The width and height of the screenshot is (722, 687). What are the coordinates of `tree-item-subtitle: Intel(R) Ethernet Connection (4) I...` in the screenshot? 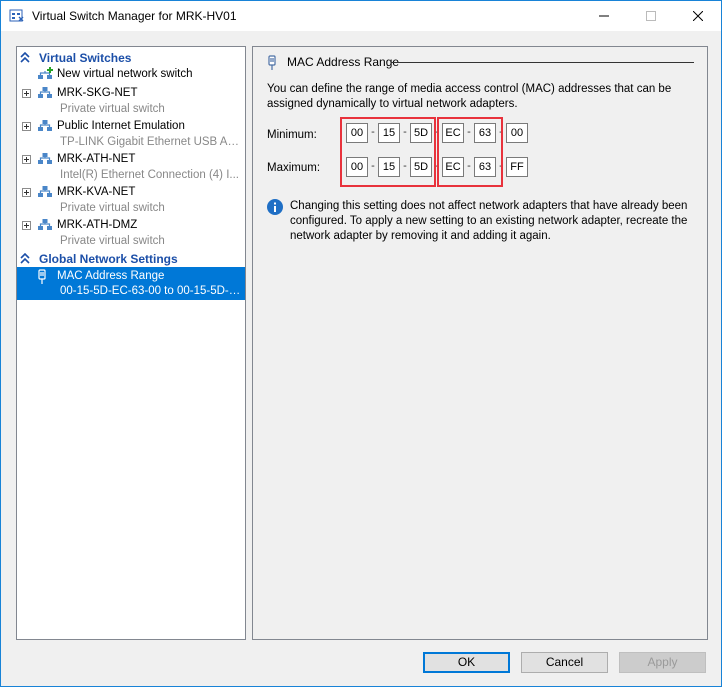 It's located at (149, 175).